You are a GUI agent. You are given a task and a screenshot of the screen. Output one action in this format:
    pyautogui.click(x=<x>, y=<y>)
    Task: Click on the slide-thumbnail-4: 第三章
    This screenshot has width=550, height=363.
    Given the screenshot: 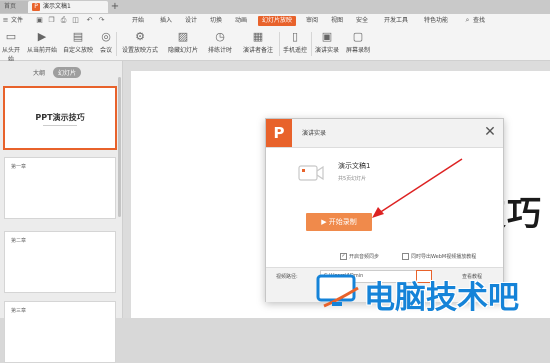 What is the action you would take?
    pyautogui.click(x=60, y=332)
    